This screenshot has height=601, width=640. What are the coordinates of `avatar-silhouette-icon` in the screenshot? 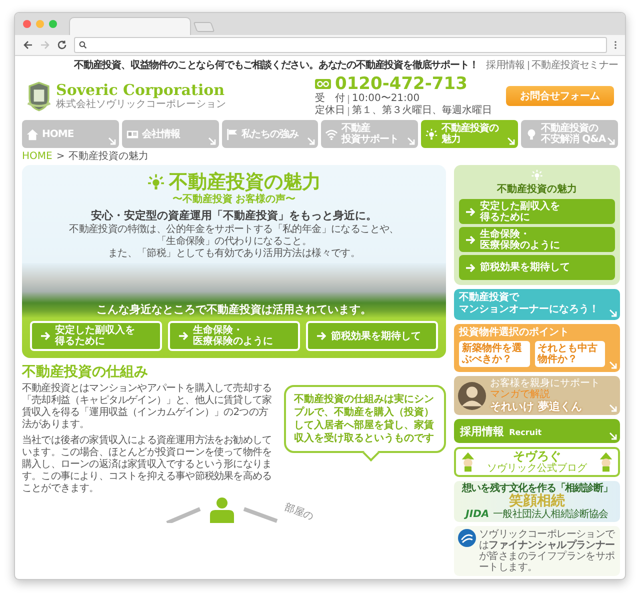 It's located at (472, 396).